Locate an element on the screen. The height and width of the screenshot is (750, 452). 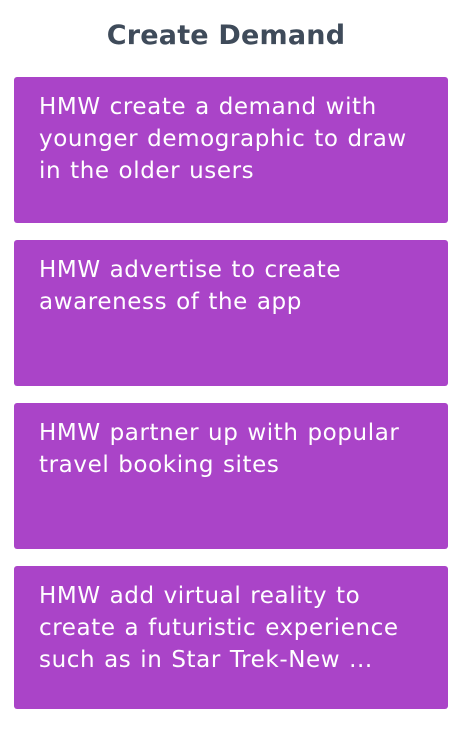
section-title: Create Demand is located at coordinates (226, 35).